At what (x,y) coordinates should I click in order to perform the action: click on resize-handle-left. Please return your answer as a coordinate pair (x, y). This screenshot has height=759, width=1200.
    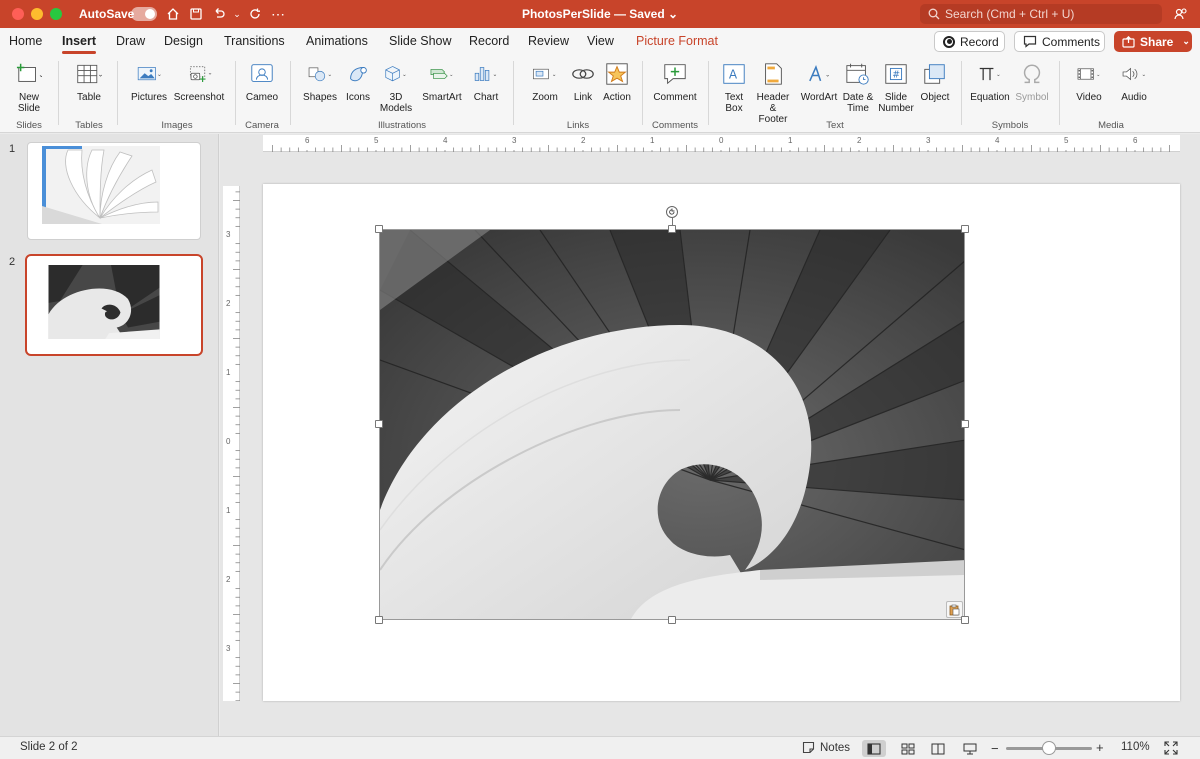
    Looking at the image, I should click on (379, 424).